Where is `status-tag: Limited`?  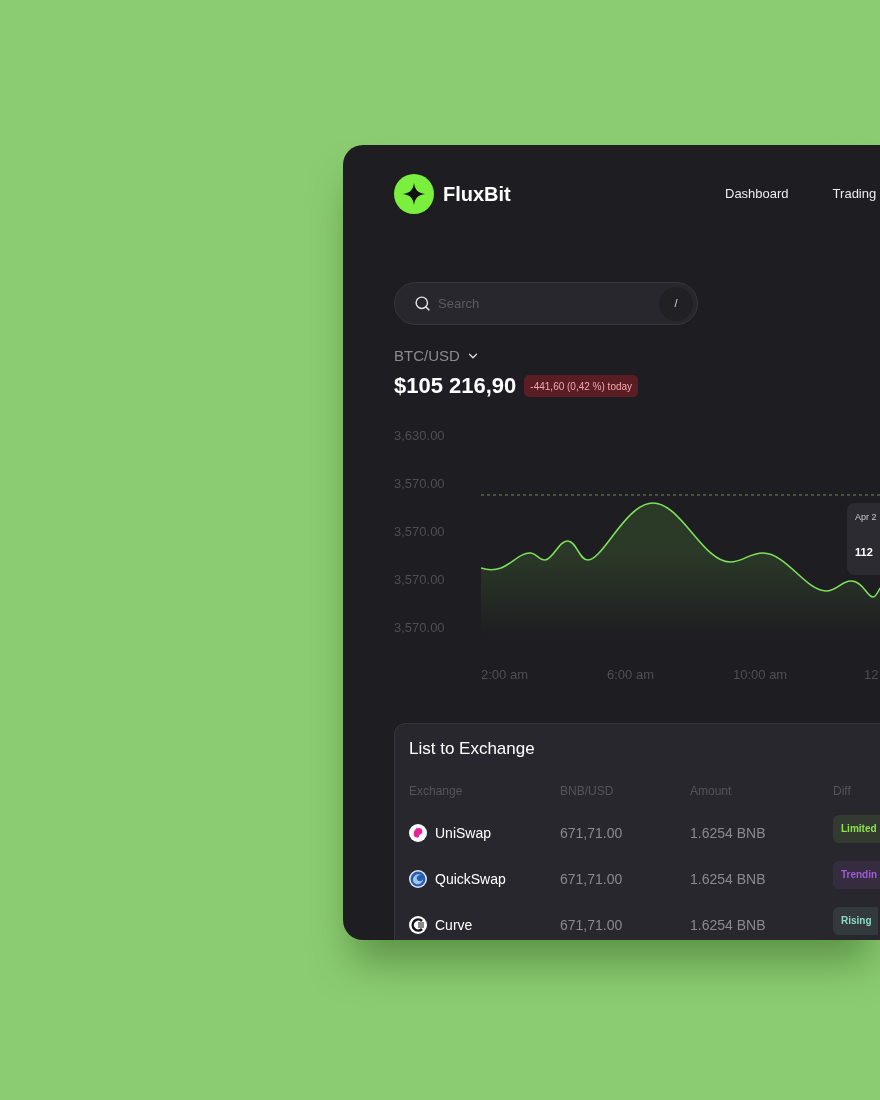
status-tag: Limited is located at coordinates (856, 828).